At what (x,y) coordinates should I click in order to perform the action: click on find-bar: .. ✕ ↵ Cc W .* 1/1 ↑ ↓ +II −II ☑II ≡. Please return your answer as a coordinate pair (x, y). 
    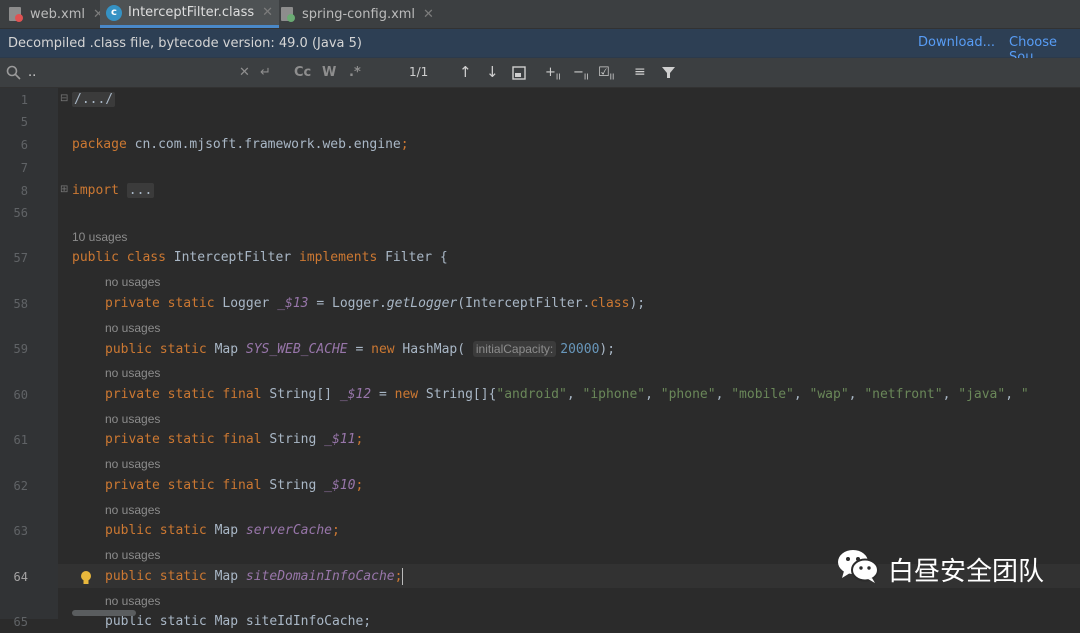
    Looking at the image, I should click on (540, 73).